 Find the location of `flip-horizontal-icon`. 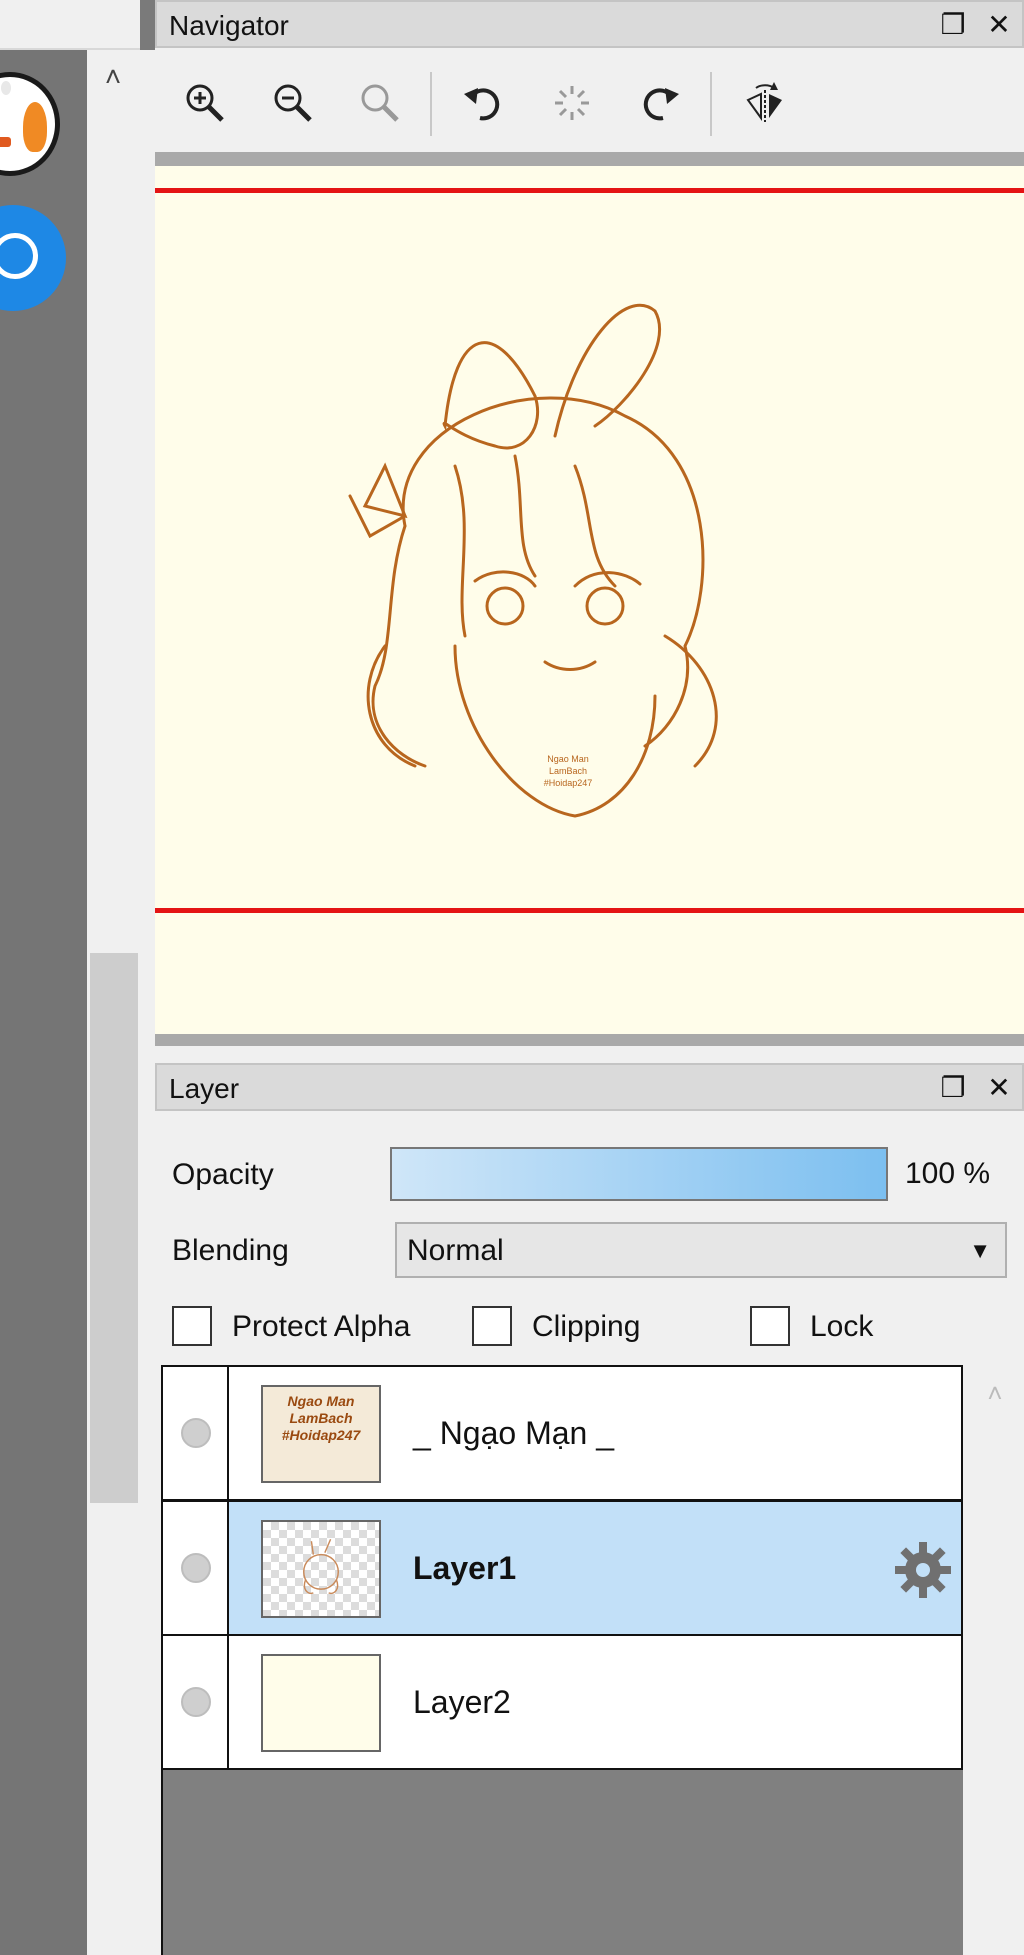

flip-horizontal-icon is located at coordinates (765, 103).